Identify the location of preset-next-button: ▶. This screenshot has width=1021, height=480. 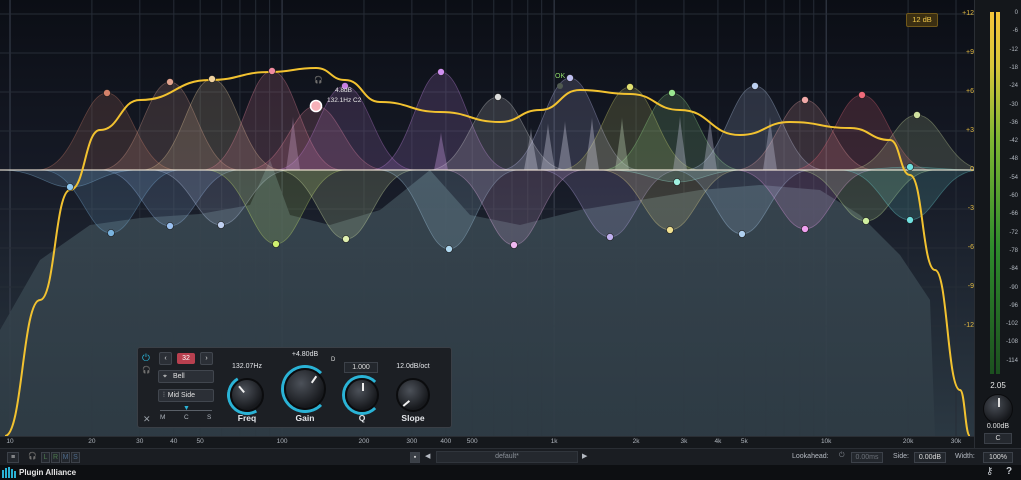
(584, 456).